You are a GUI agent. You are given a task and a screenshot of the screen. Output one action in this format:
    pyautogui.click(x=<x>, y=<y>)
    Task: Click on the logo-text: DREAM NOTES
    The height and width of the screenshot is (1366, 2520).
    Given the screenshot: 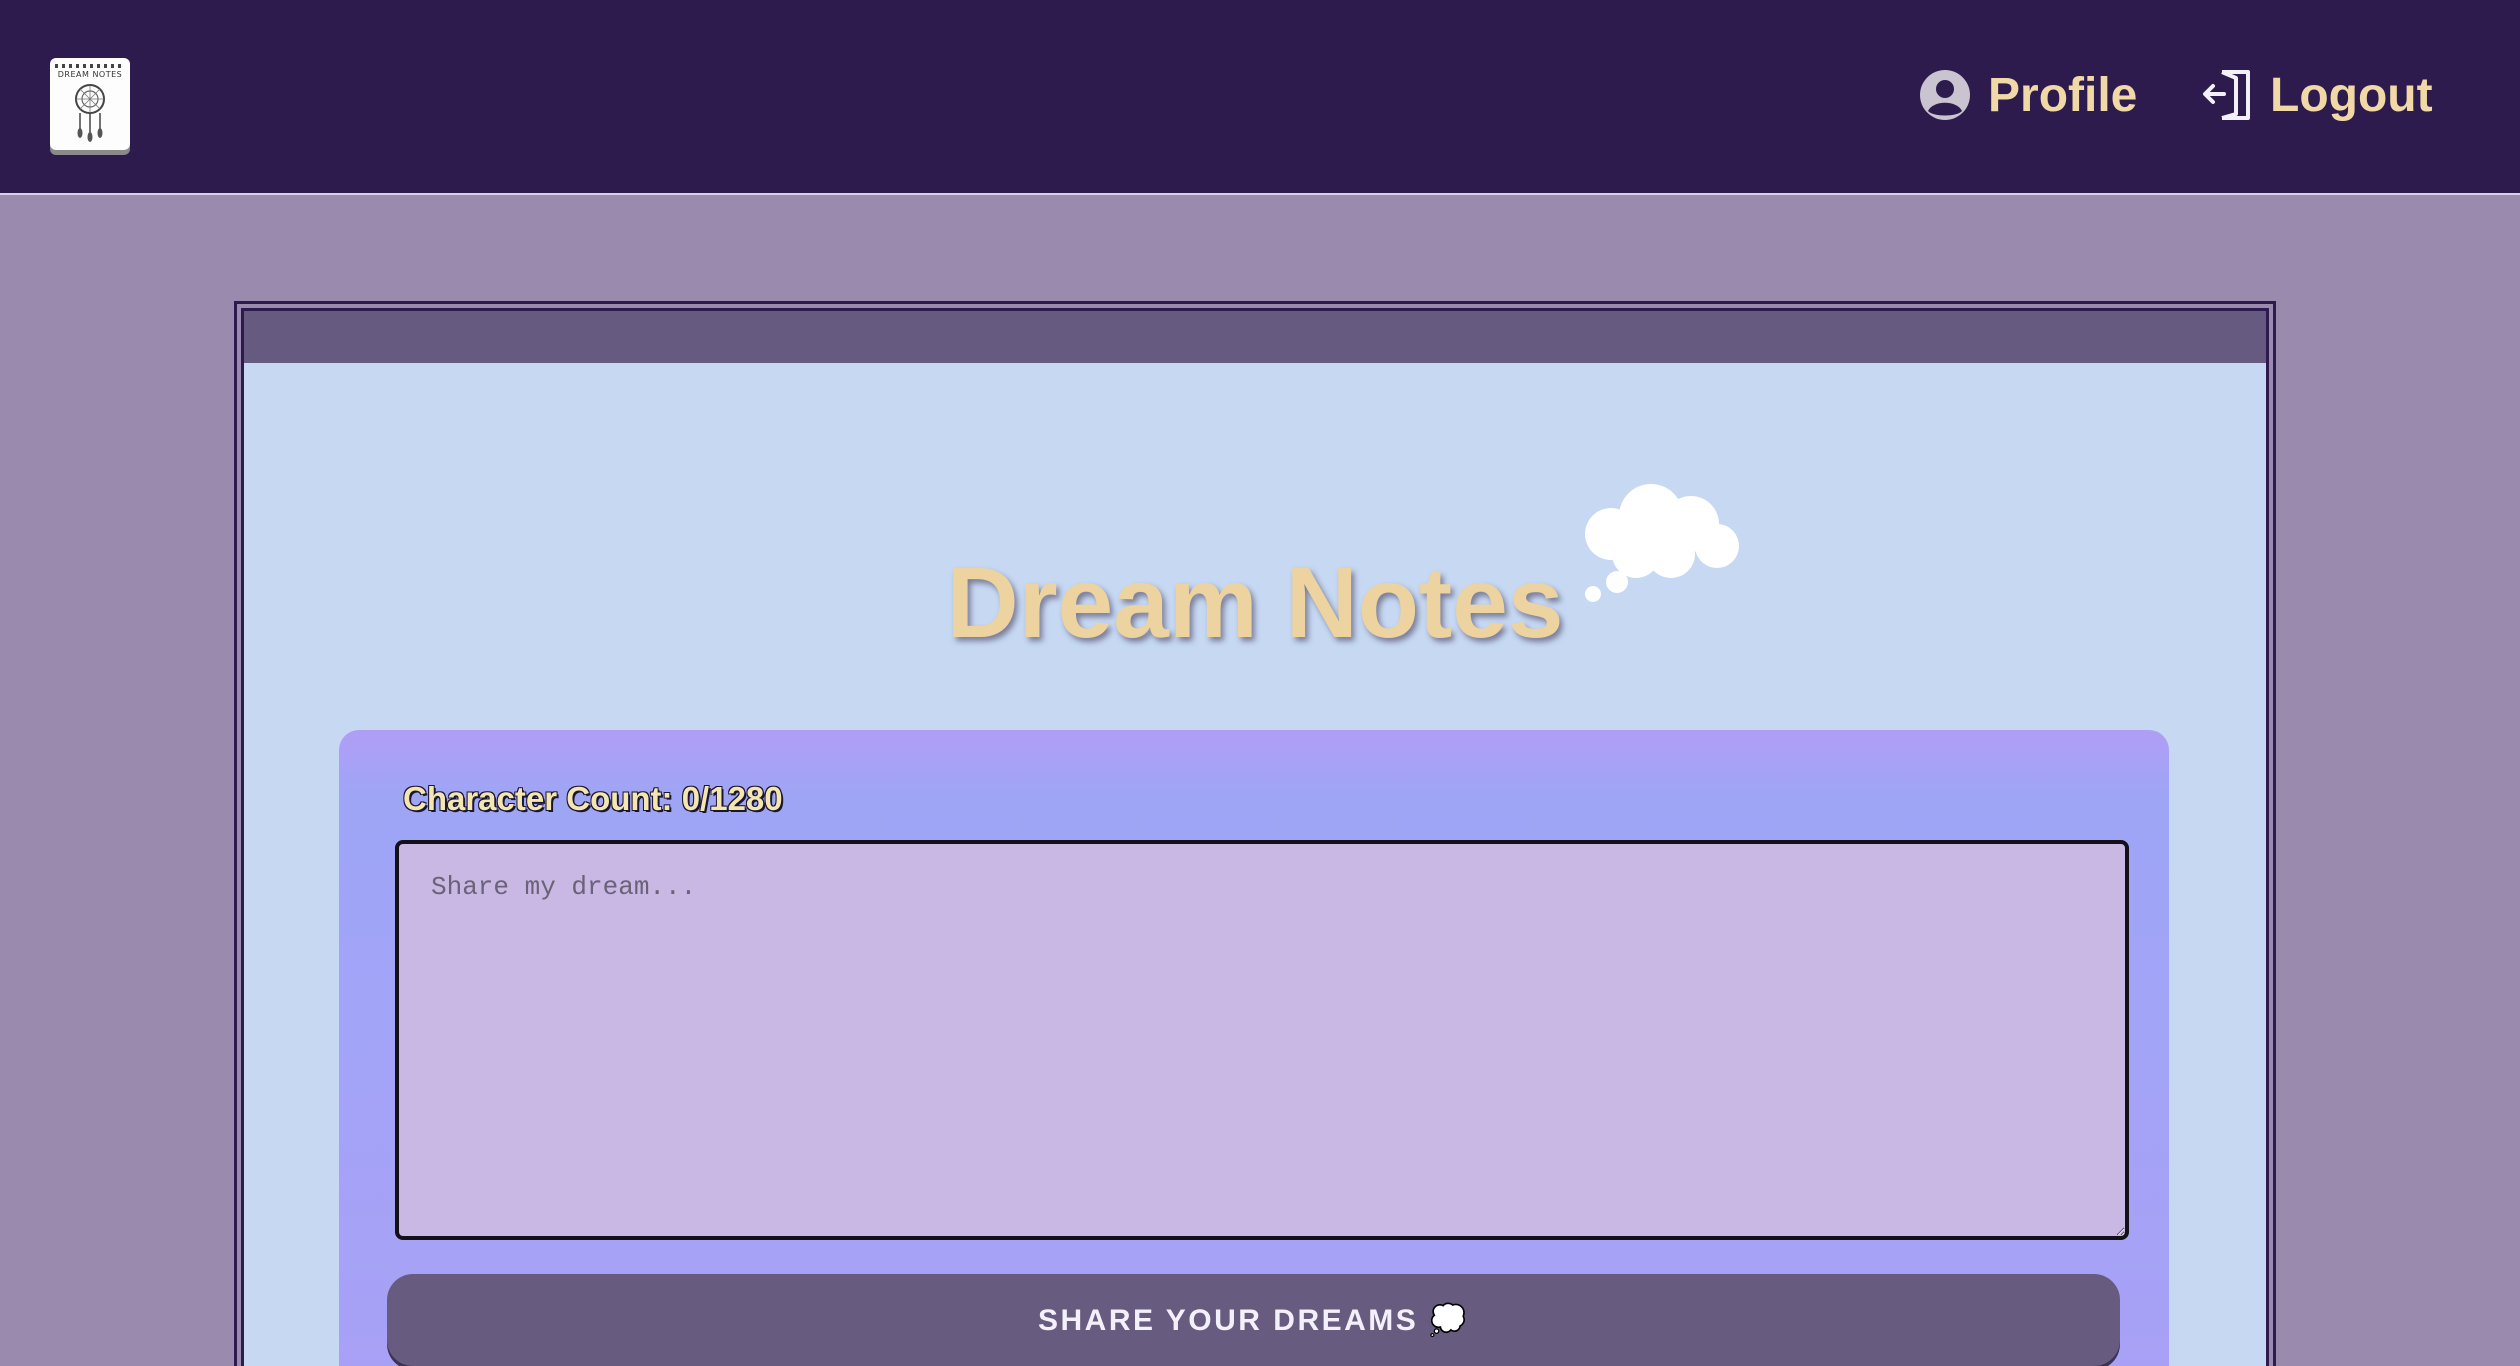 What is the action you would take?
    pyautogui.click(x=90, y=74)
    